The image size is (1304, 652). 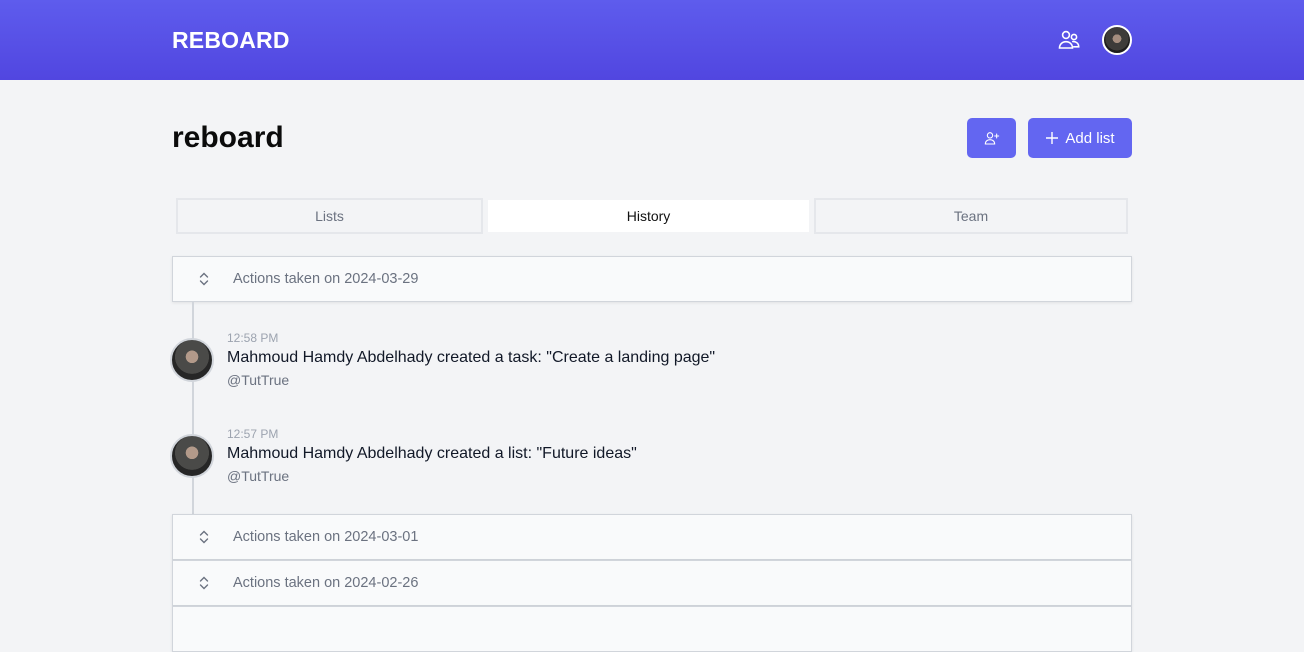 I want to click on invite-member-button, so click(x=991, y=138).